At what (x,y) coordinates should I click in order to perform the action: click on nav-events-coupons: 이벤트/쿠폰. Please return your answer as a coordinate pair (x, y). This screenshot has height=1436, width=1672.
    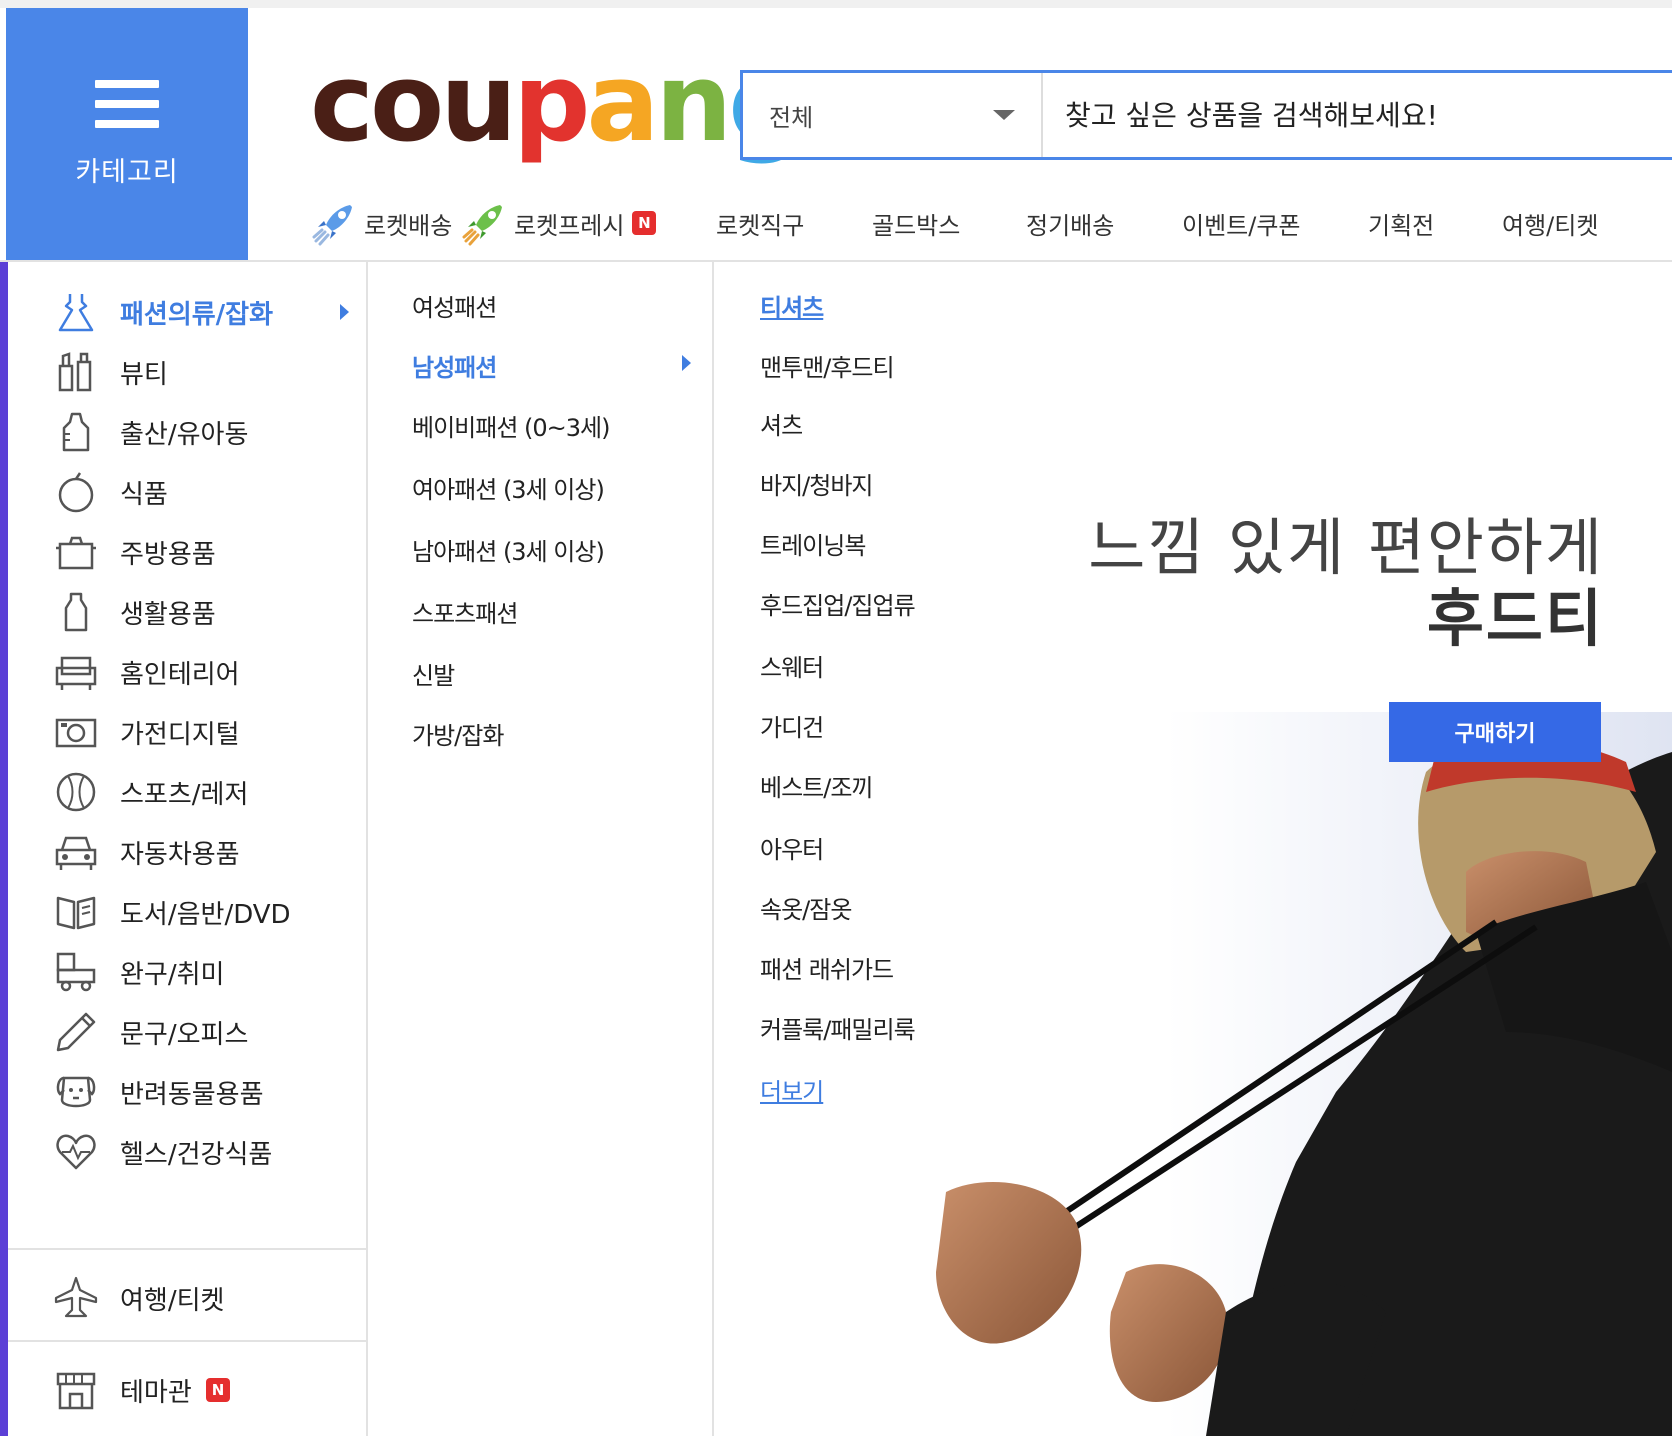
    Looking at the image, I should click on (1241, 223).